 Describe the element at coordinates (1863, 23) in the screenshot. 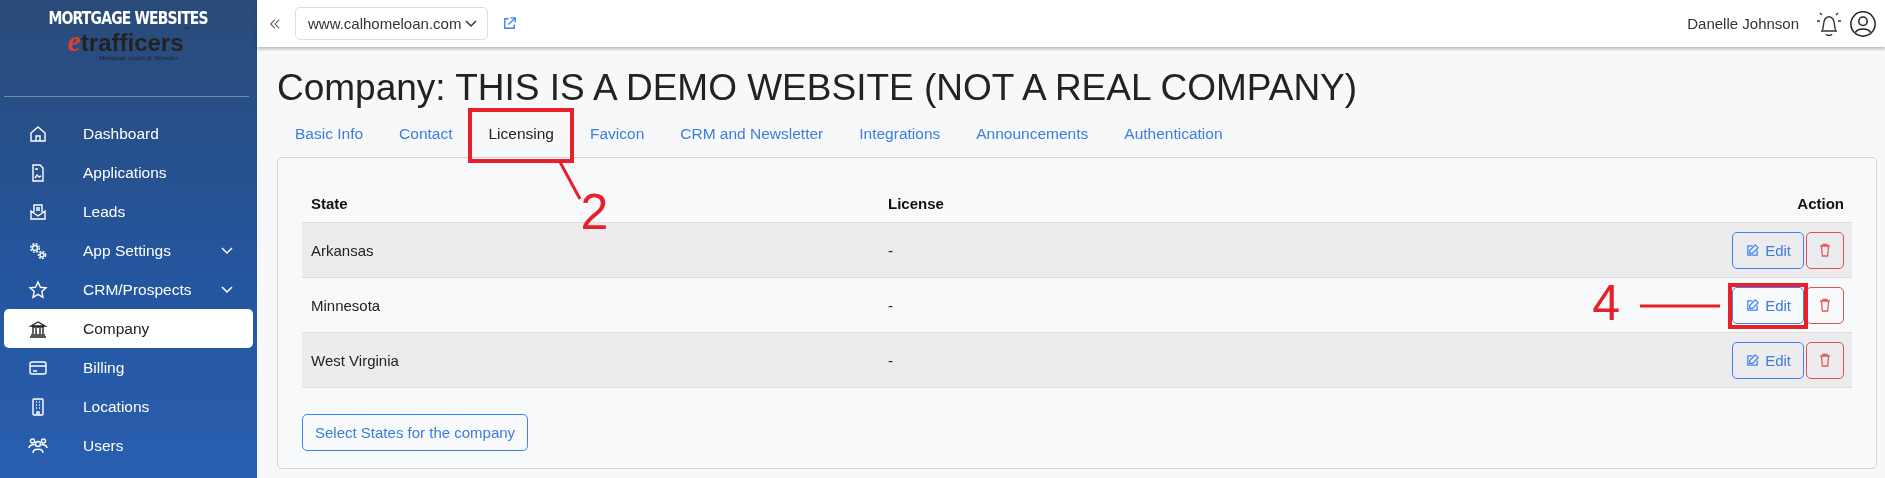

I see `user-avatar-icon` at that location.